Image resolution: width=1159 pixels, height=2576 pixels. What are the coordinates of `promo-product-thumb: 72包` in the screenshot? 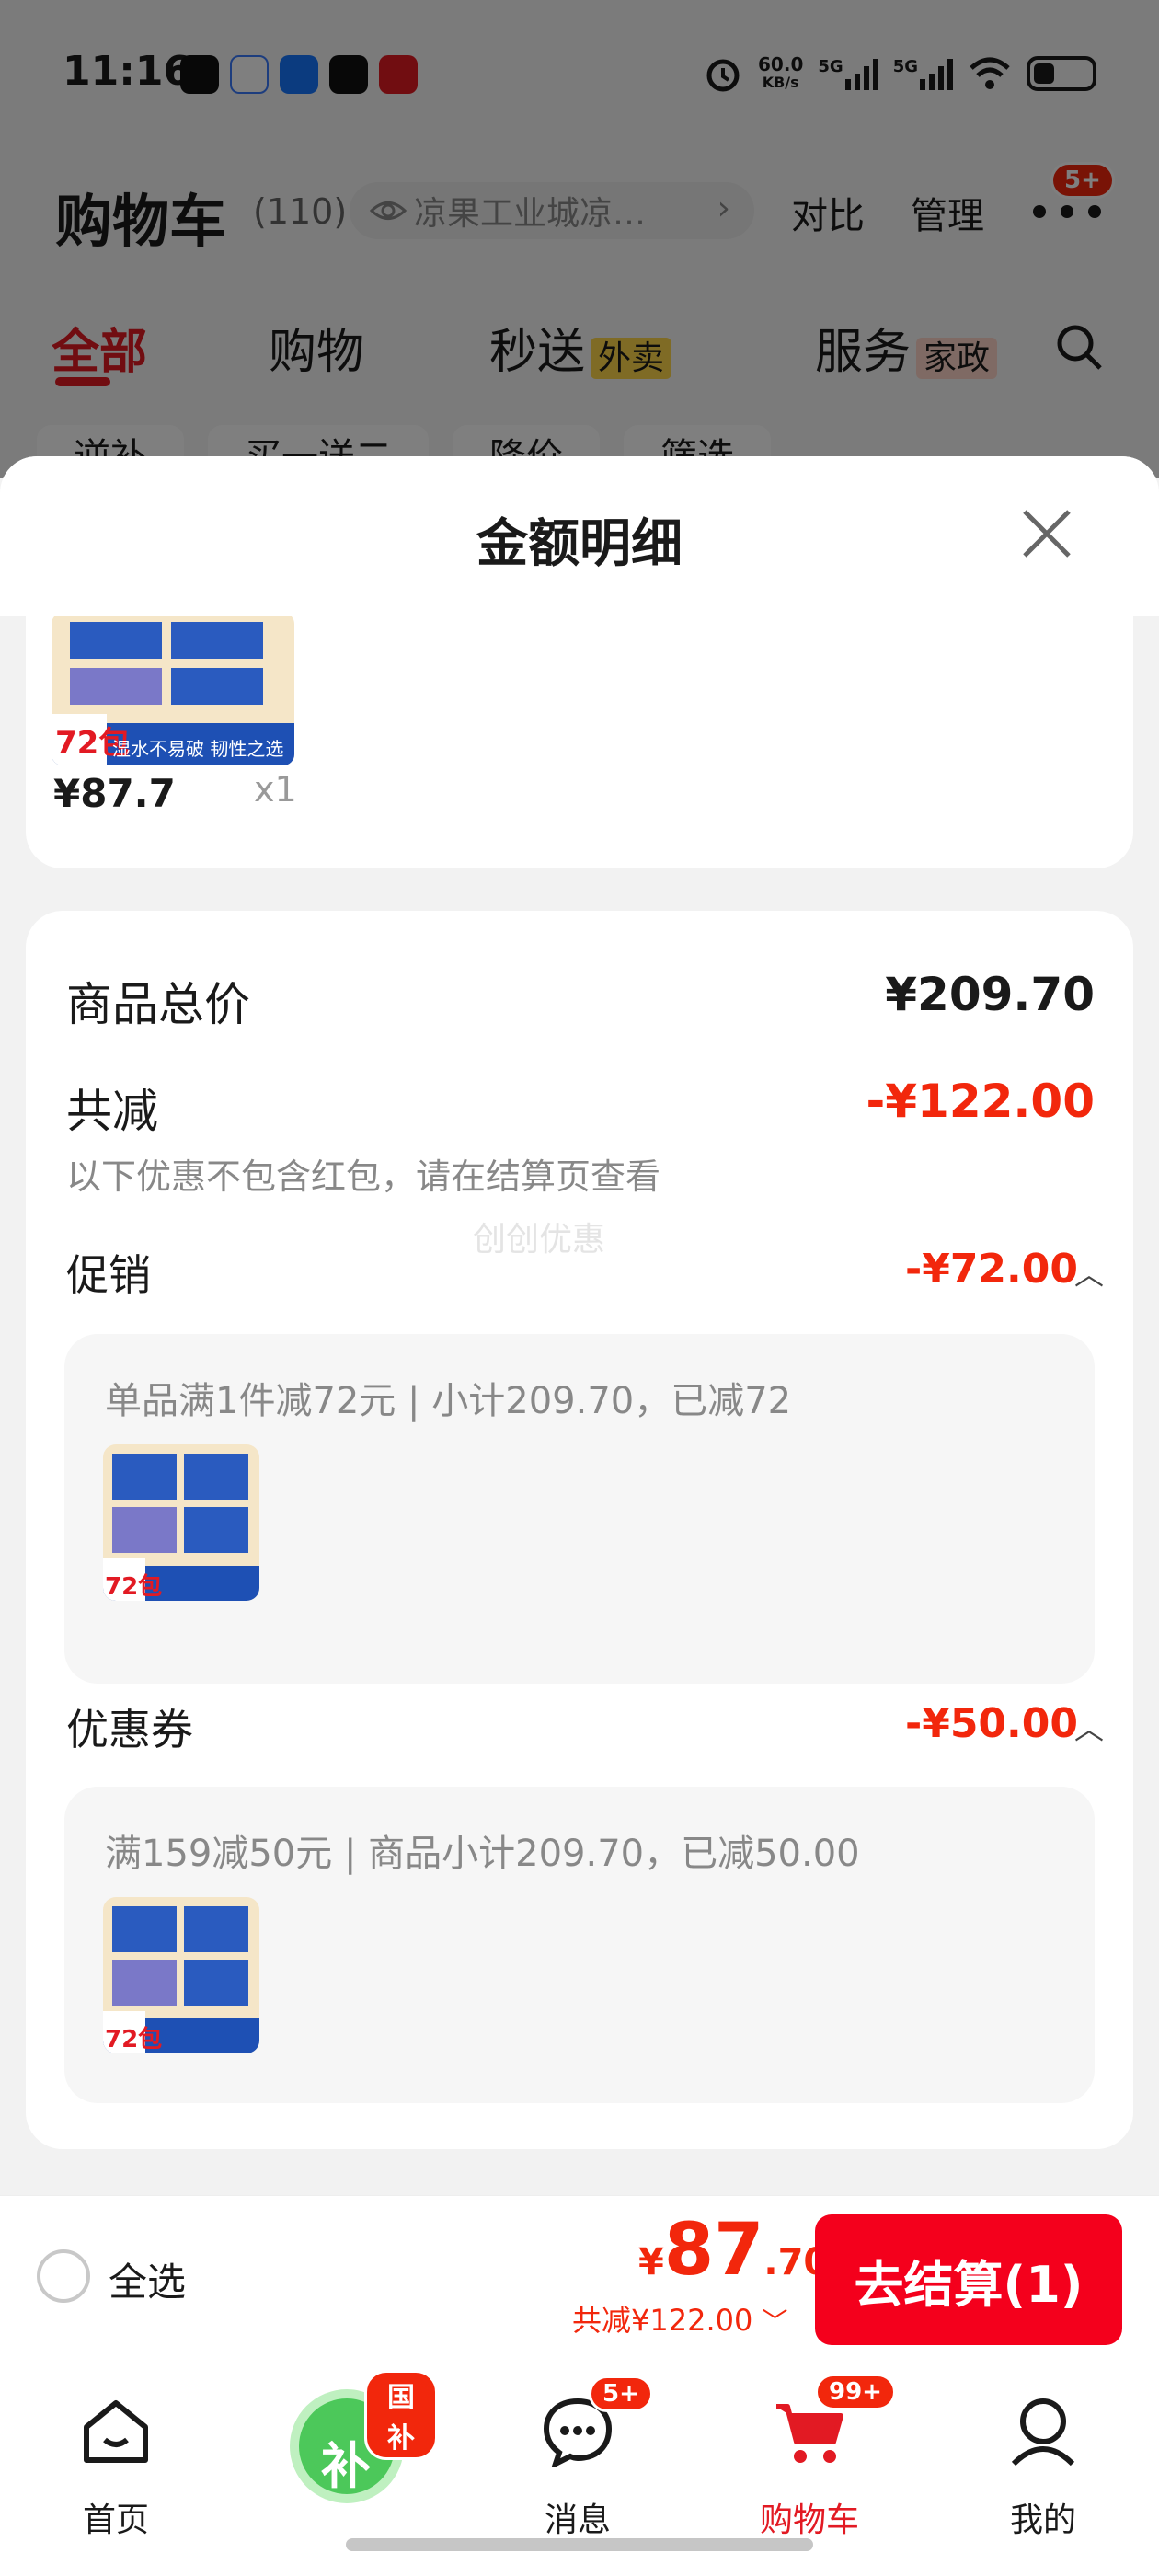 It's located at (181, 1522).